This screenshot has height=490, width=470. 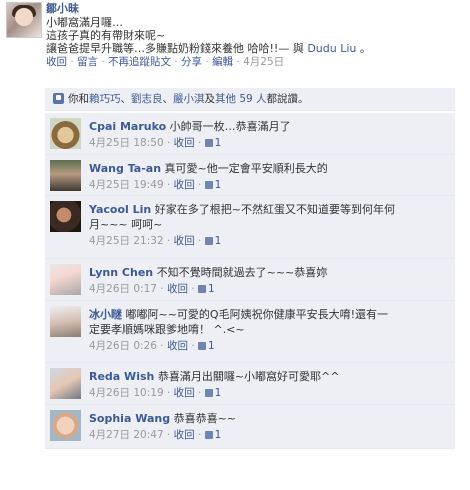 I want to click on comment-author: 冰小瞇, so click(x=105, y=314).